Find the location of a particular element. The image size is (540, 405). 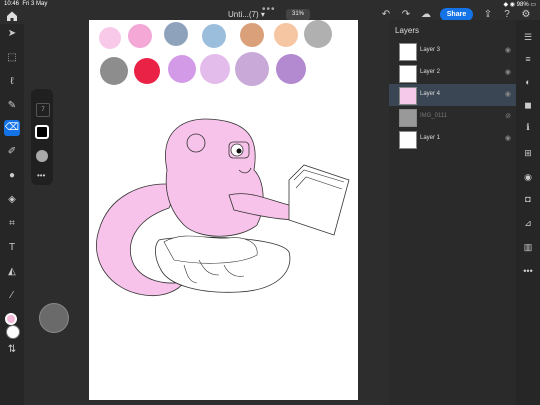

layer-mask-icon: ◘ is located at coordinates (528, 199).